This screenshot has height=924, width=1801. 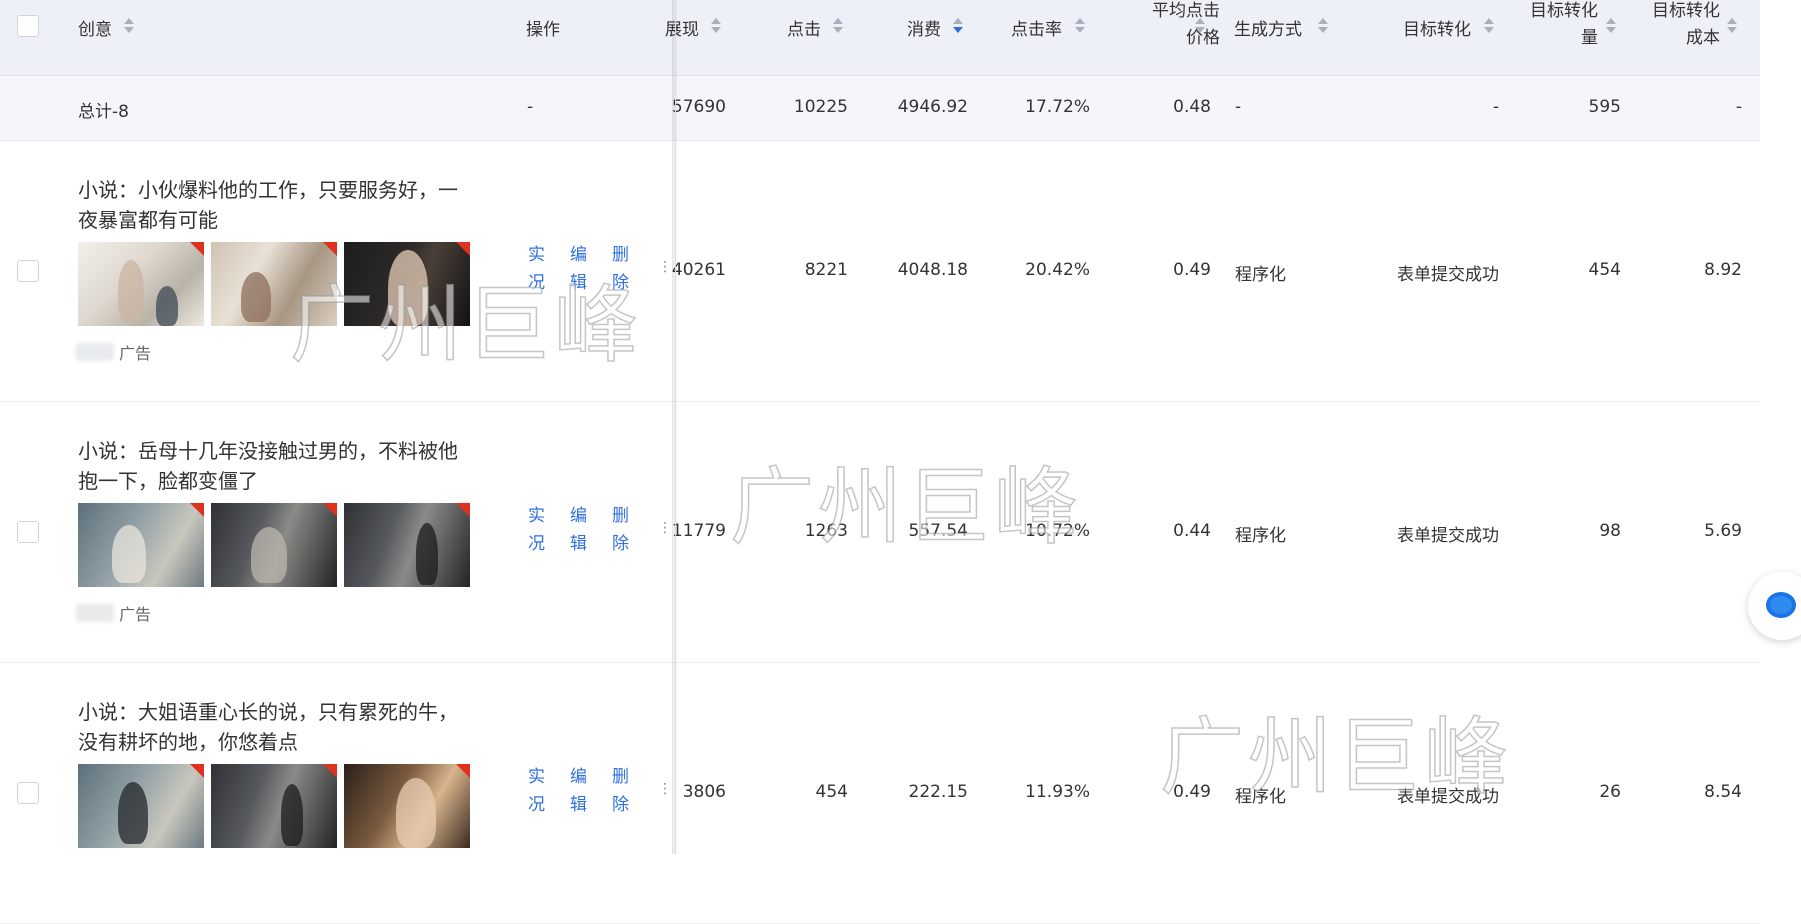 I want to click on chat-icon, so click(x=1781, y=605).